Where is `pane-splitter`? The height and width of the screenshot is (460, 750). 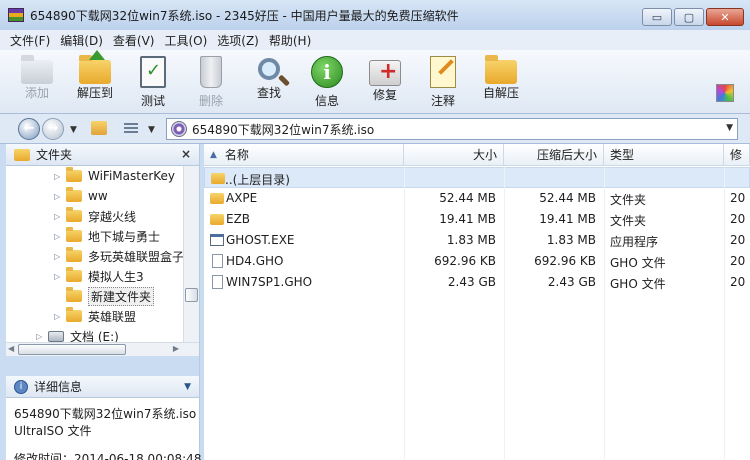 pane-splitter is located at coordinates (102, 366).